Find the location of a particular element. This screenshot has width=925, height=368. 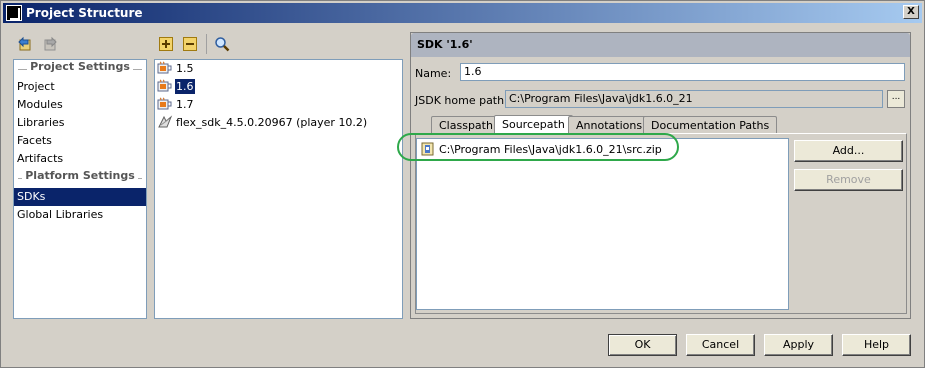

search-icon is located at coordinates (222, 44).